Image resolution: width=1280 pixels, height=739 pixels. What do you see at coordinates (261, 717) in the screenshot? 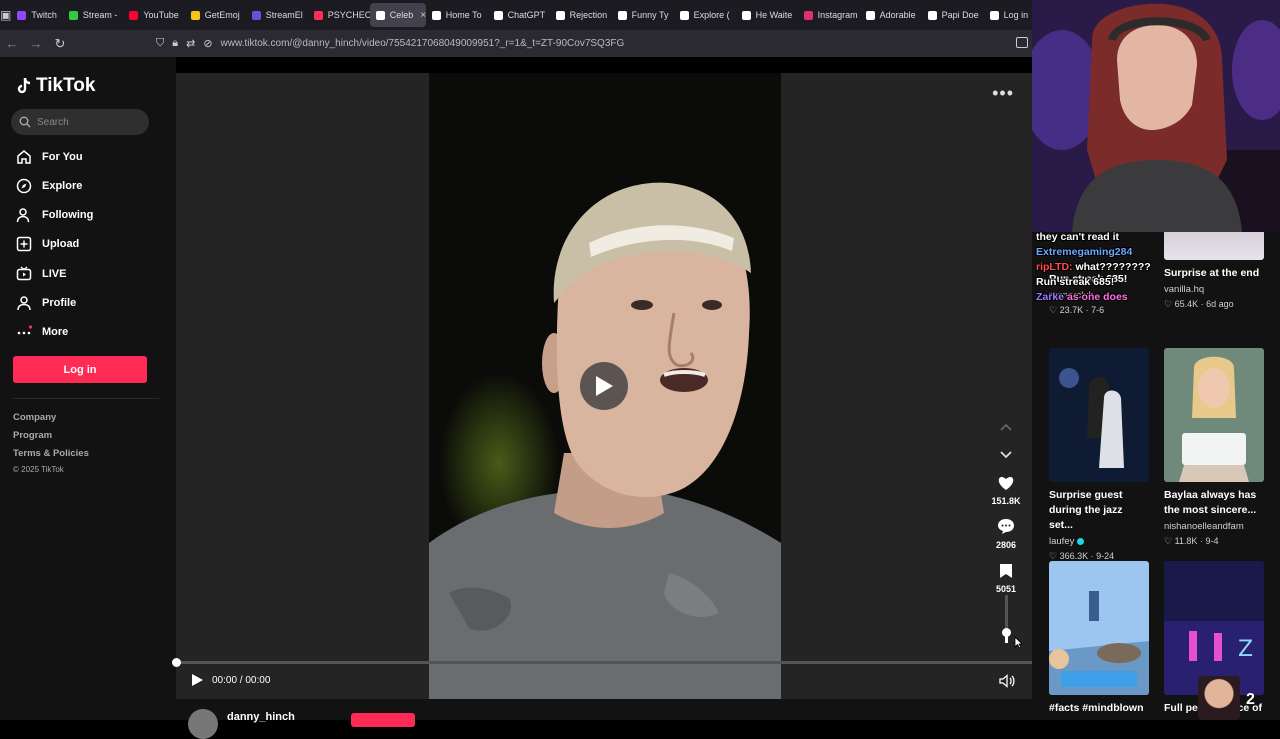
I see `author-username: danny_hinch` at bounding box center [261, 717].